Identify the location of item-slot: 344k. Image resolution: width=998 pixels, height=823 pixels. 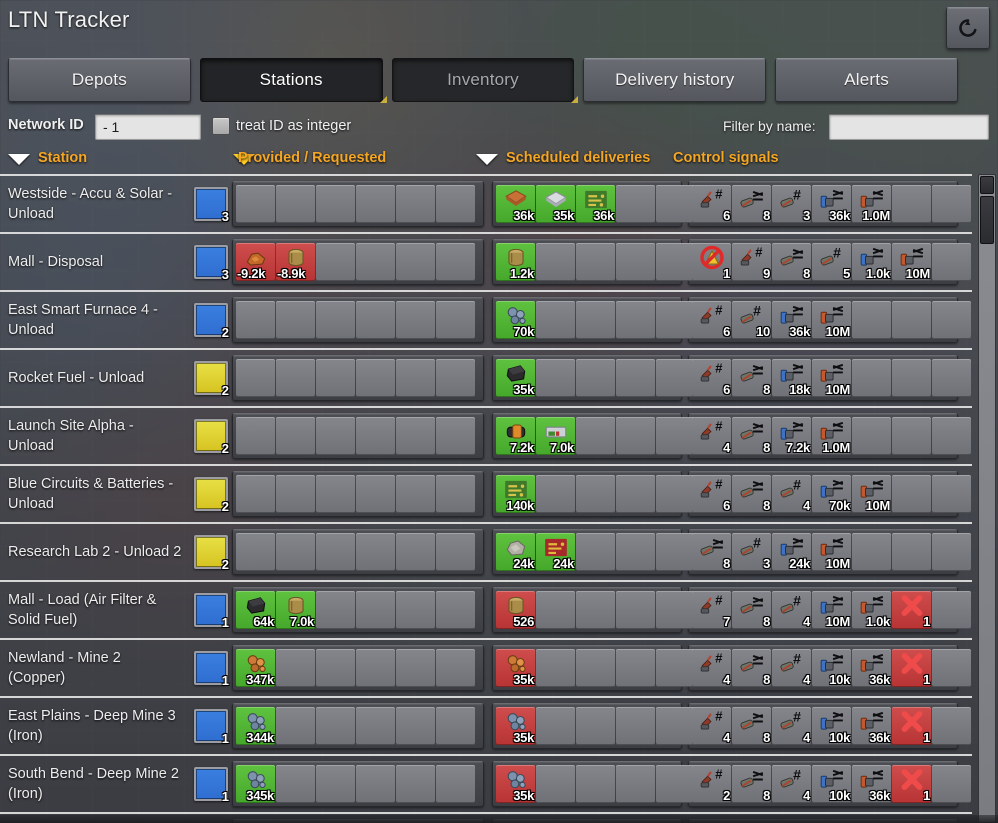
(255, 726).